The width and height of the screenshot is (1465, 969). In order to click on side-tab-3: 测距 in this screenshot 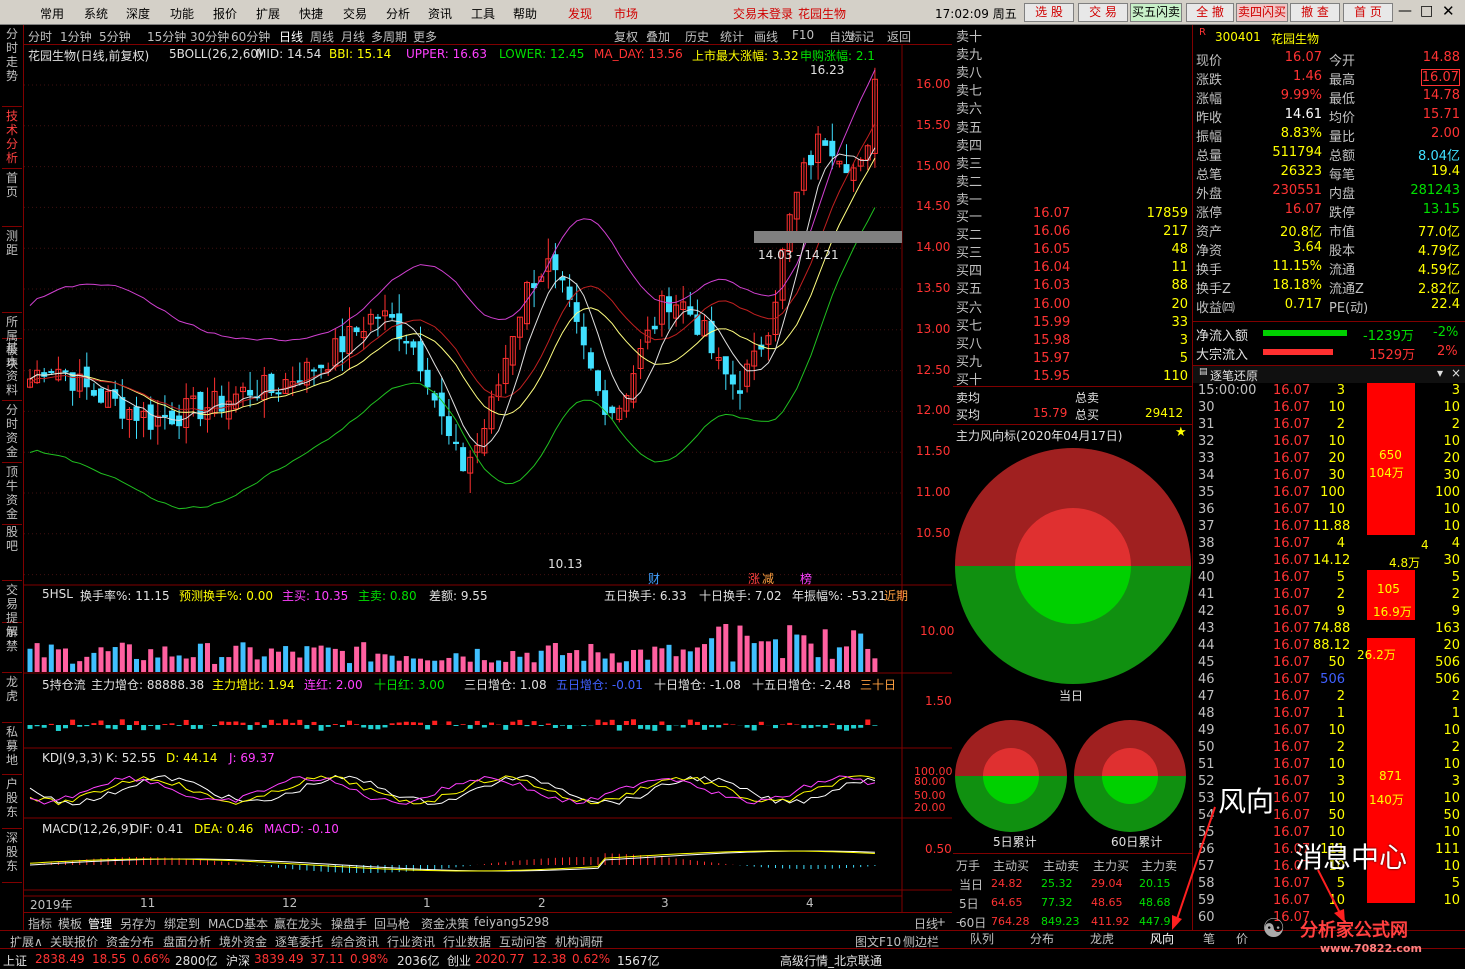, I will do `click(12, 271)`.